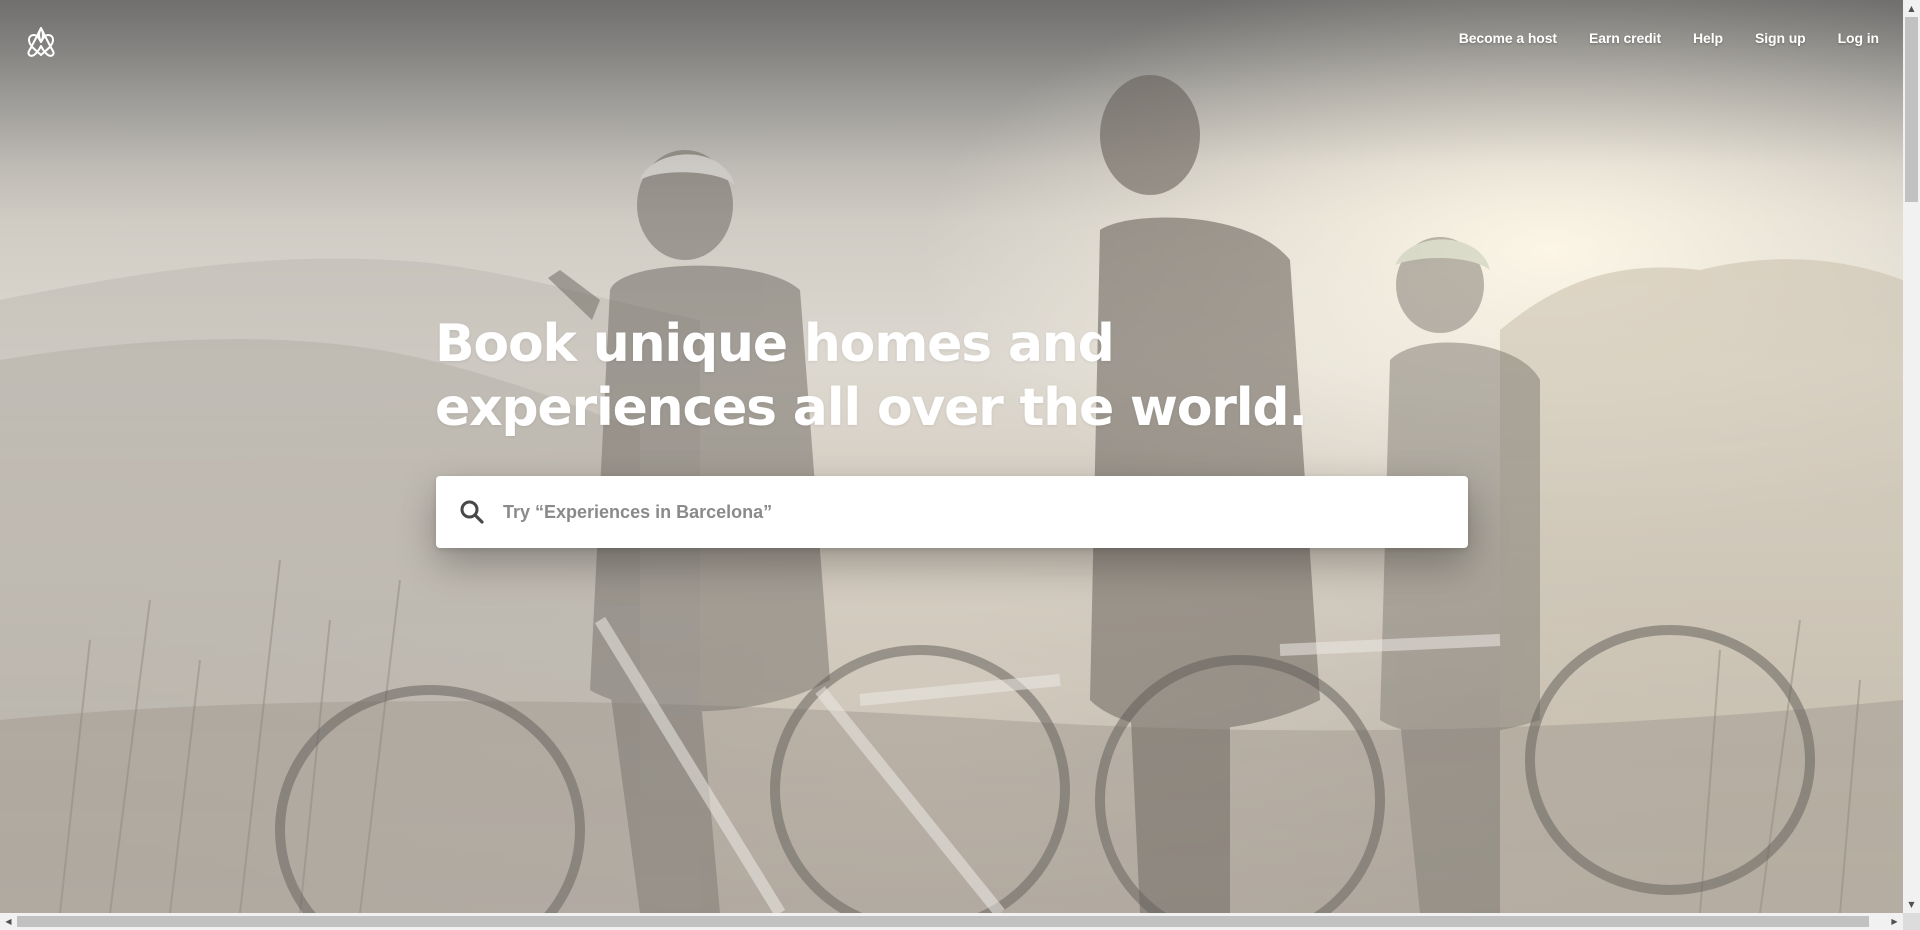  Describe the element at coordinates (472, 512) in the screenshot. I see `search-icon` at that location.